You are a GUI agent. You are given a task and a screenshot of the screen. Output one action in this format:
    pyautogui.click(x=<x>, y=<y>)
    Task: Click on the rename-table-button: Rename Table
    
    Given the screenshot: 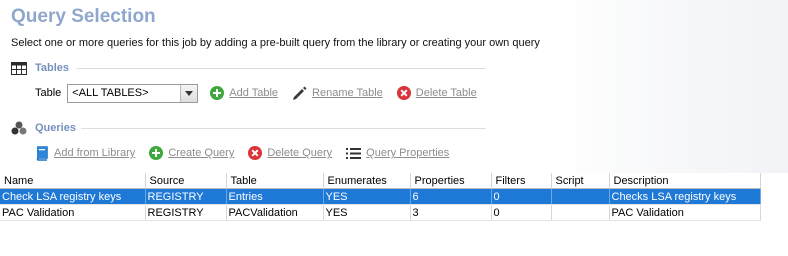 What is the action you would take?
    pyautogui.click(x=337, y=93)
    